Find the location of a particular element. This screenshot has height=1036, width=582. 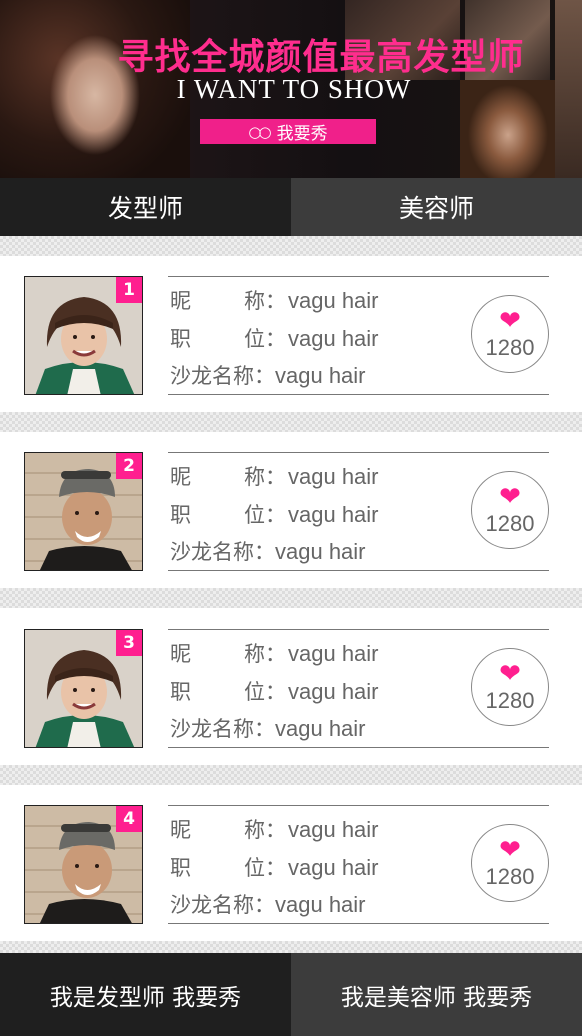

show-me-button-label: 我要秀 is located at coordinates (302, 134).